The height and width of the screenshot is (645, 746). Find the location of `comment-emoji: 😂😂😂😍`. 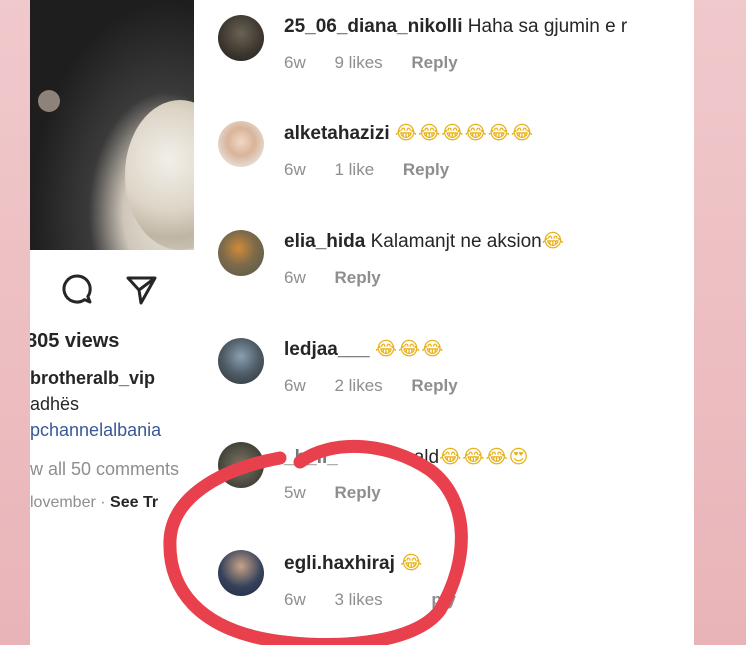

comment-emoji: 😂😂😂😍 is located at coordinates (484, 457).